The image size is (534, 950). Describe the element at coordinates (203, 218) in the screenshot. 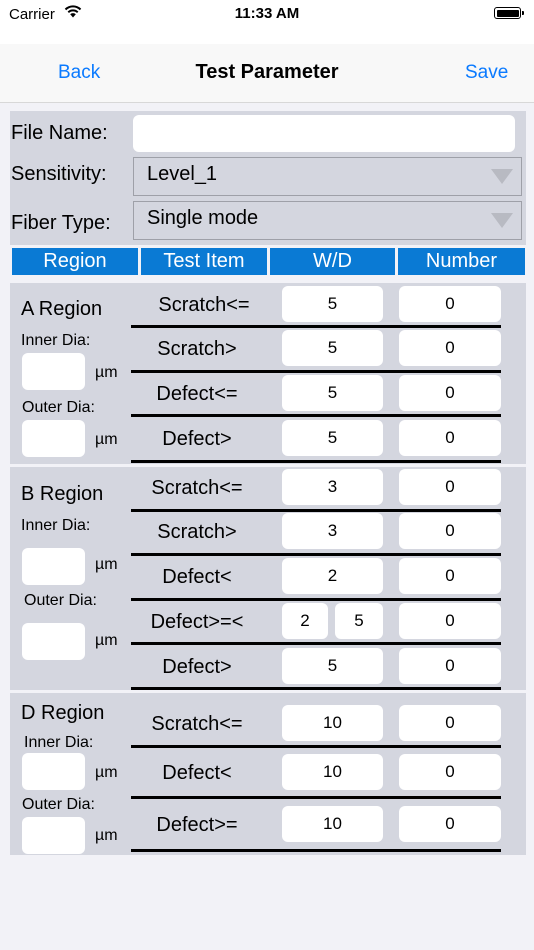

I see `fiber-type-value: Single mode` at that location.